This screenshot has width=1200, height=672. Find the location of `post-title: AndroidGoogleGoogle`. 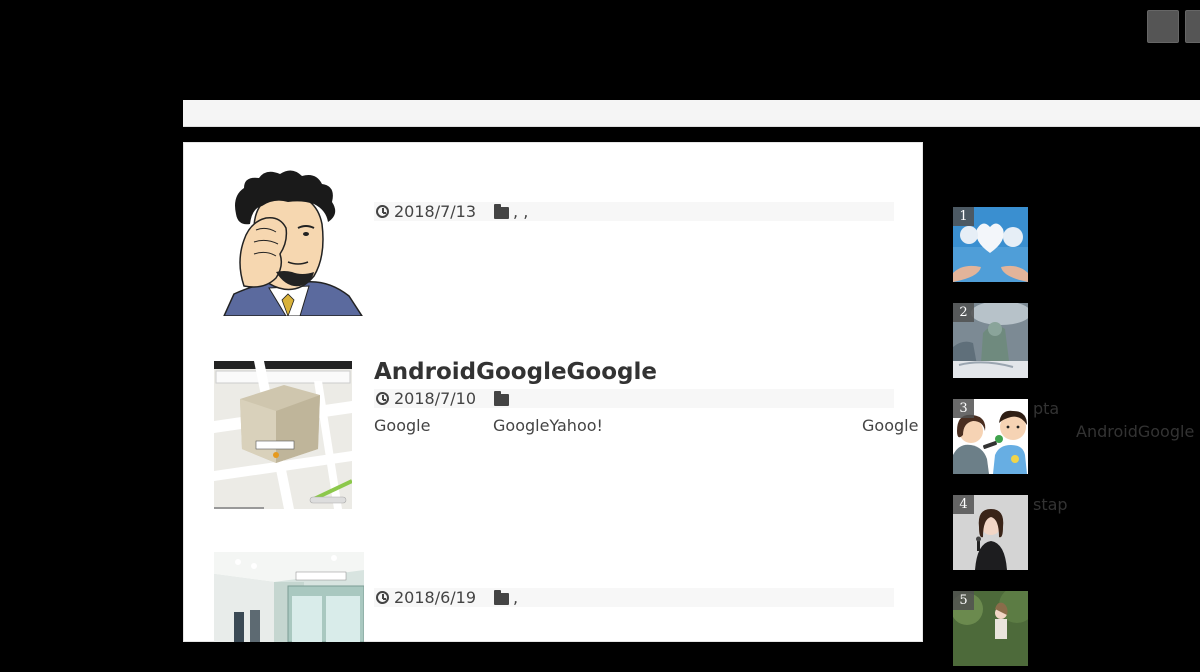

post-title: AndroidGoogleGoogle is located at coordinates (634, 372).